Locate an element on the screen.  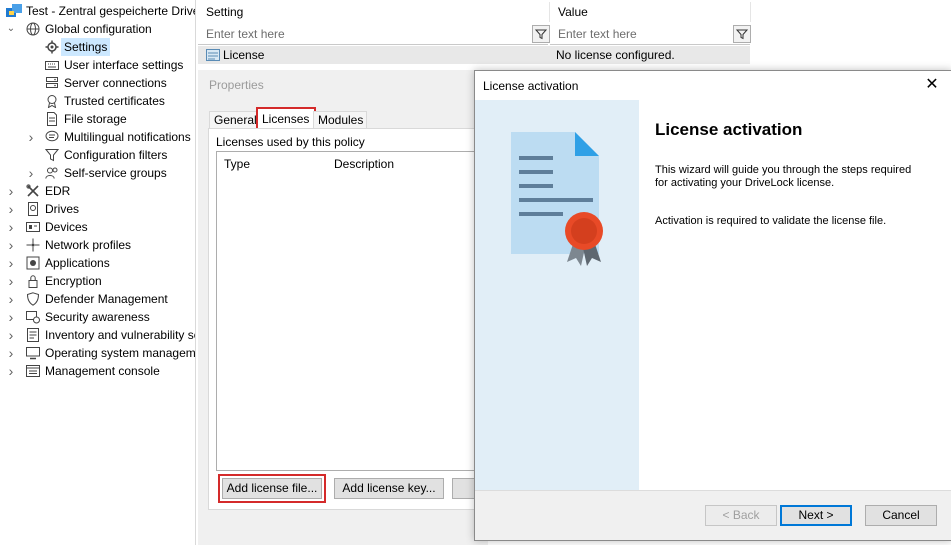
awareness-icon is located at coordinates (33, 317).